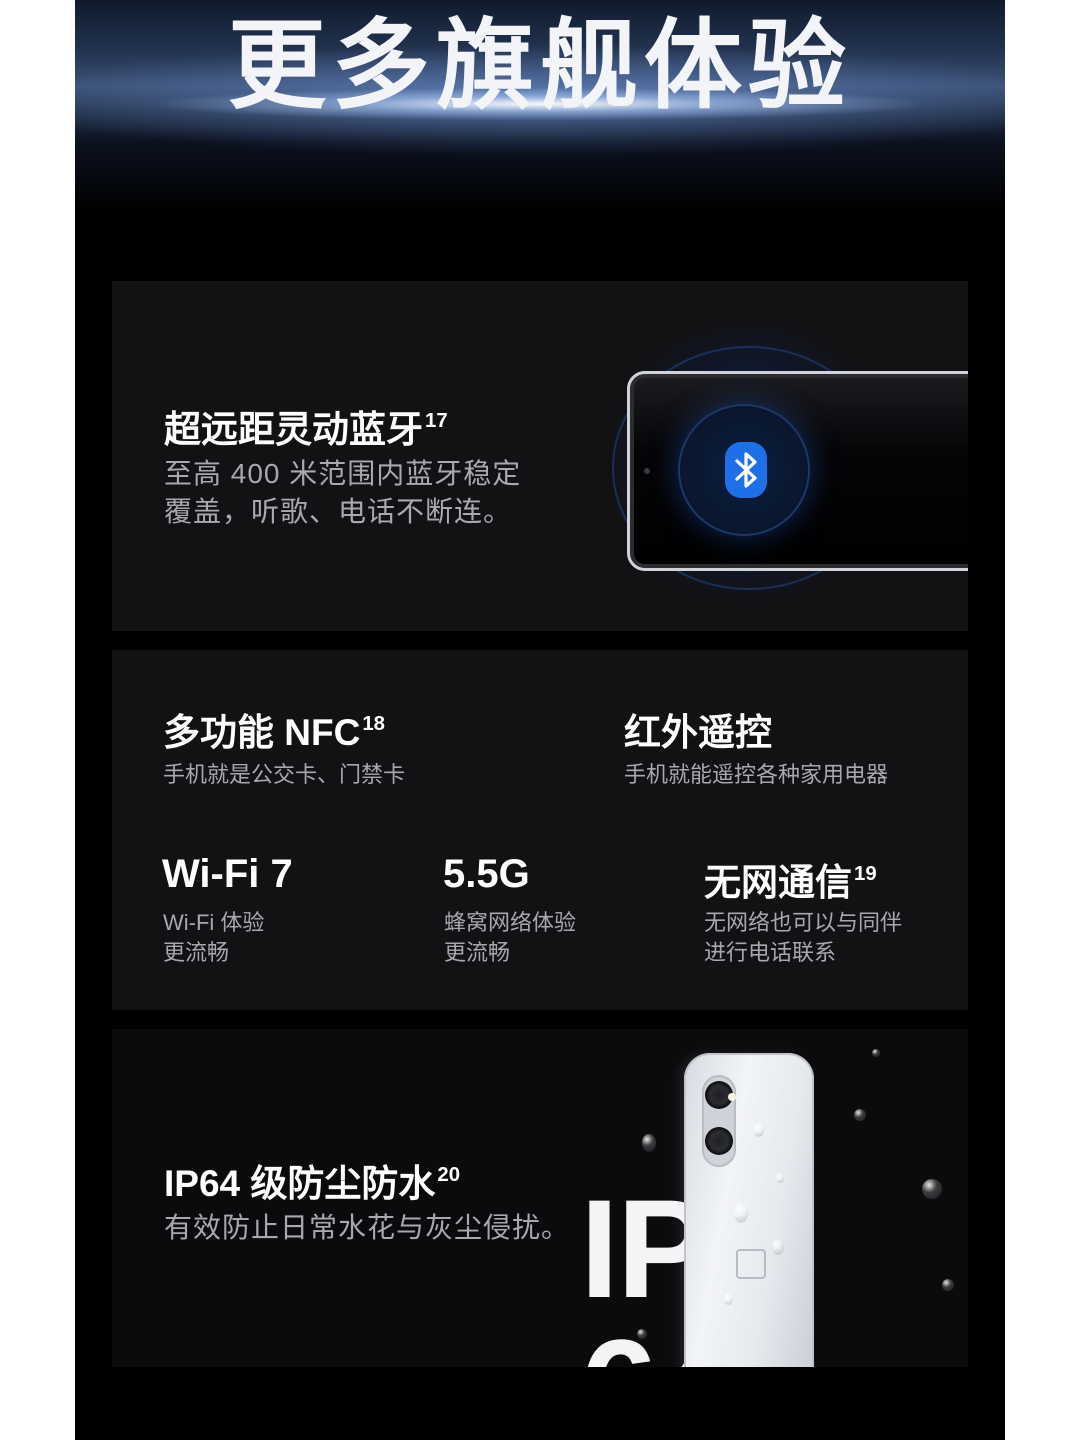 This screenshot has width=1080, height=1440. What do you see at coordinates (803, 937) in the screenshot?
I see `offline-comm-desc: 无网络也可以与同伴 进行电话联系` at bounding box center [803, 937].